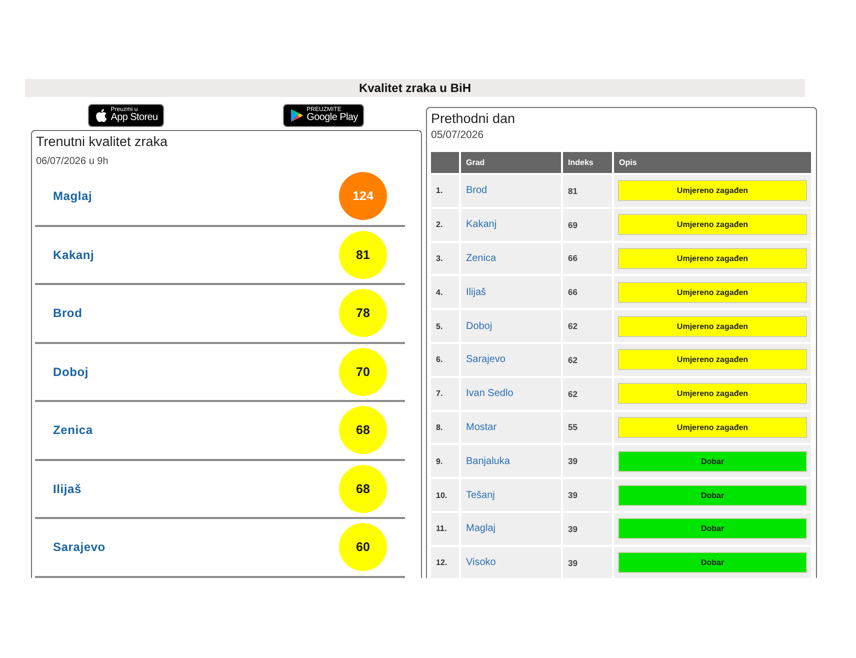  What do you see at coordinates (445, 258) in the screenshot?
I see `rank-cell: 3.` at bounding box center [445, 258].